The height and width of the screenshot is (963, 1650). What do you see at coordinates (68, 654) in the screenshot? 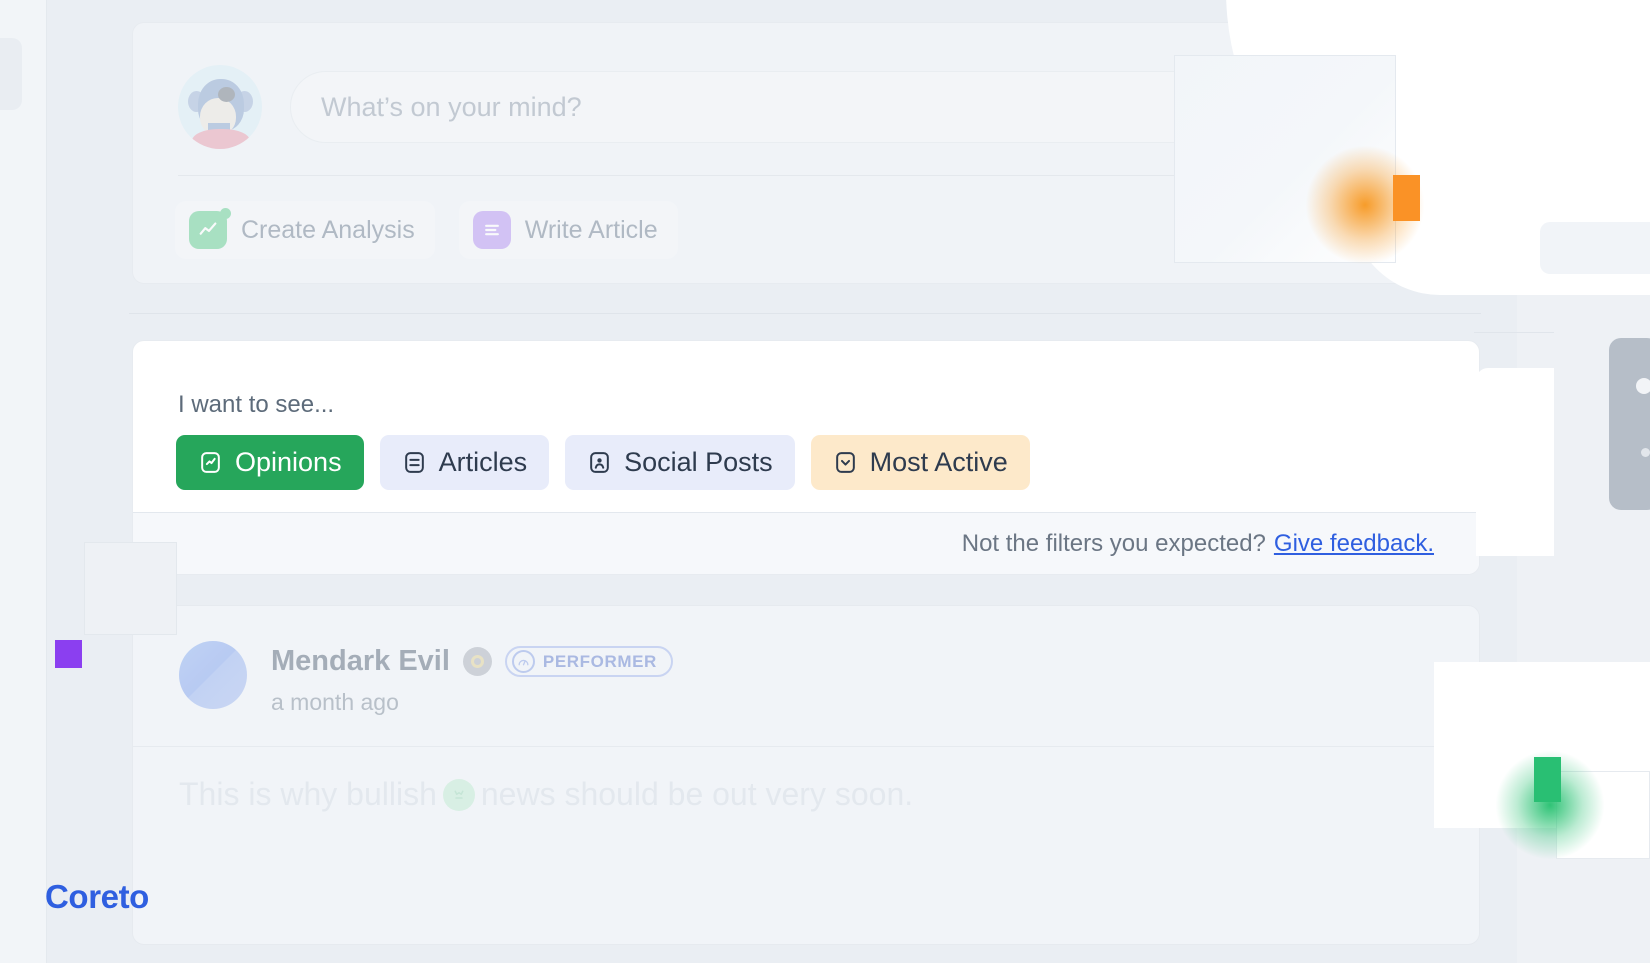
I see `decor-purple-block` at bounding box center [68, 654].